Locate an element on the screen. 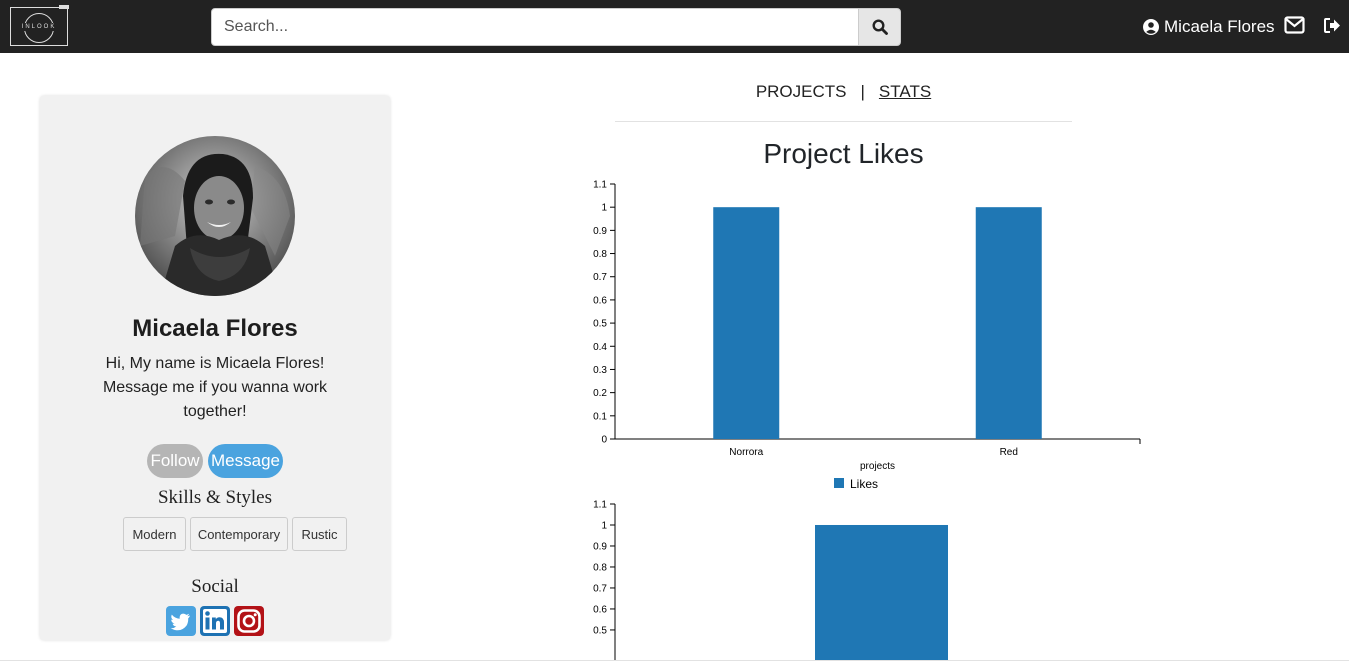 The height and width of the screenshot is (661, 1349). skill-tag-modern: Modern is located at coordinates (154, 534).